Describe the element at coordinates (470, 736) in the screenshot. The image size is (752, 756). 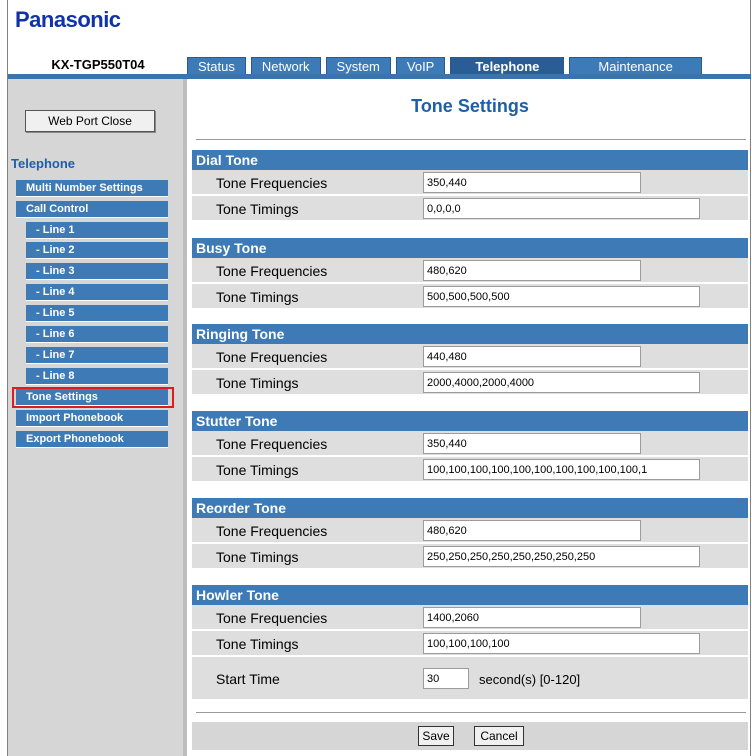
I see `footer-bar: Save Cancel` at that location.